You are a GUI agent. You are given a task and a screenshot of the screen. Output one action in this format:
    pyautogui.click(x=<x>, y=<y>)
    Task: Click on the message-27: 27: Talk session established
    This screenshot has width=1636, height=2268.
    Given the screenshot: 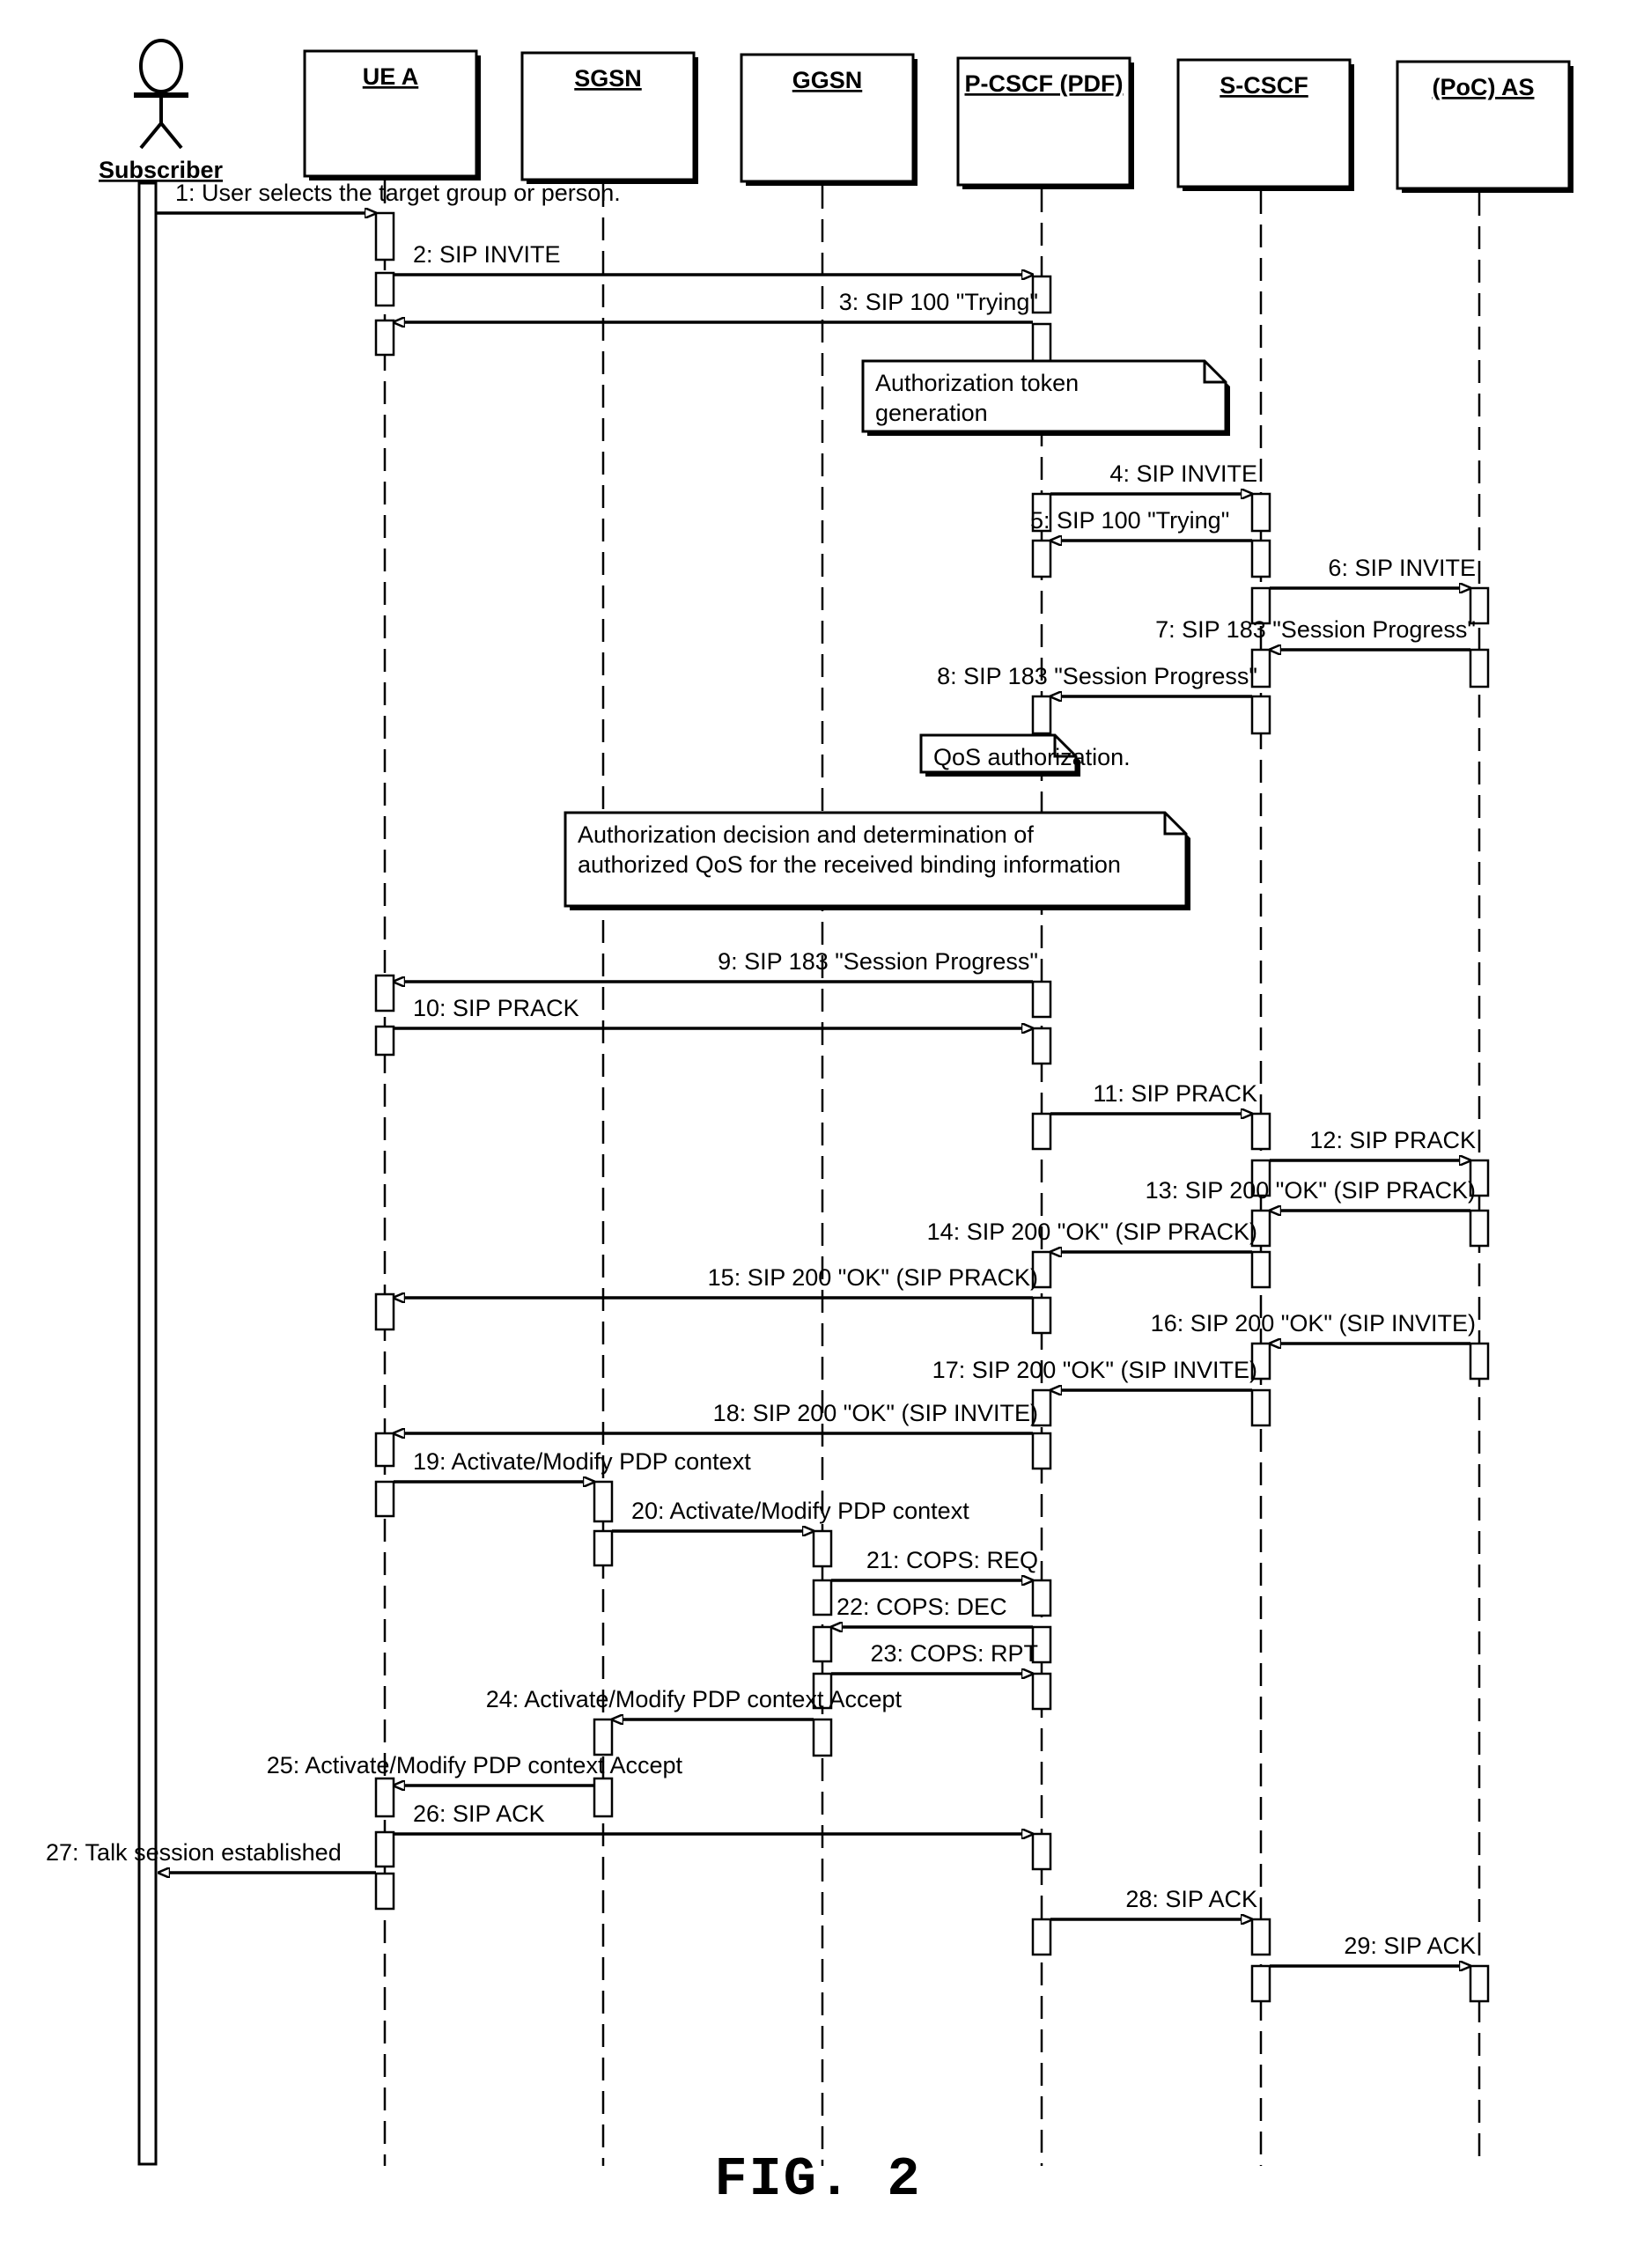 What is the action you would take?
    pyautogui.click(x=211, y=1856)
    